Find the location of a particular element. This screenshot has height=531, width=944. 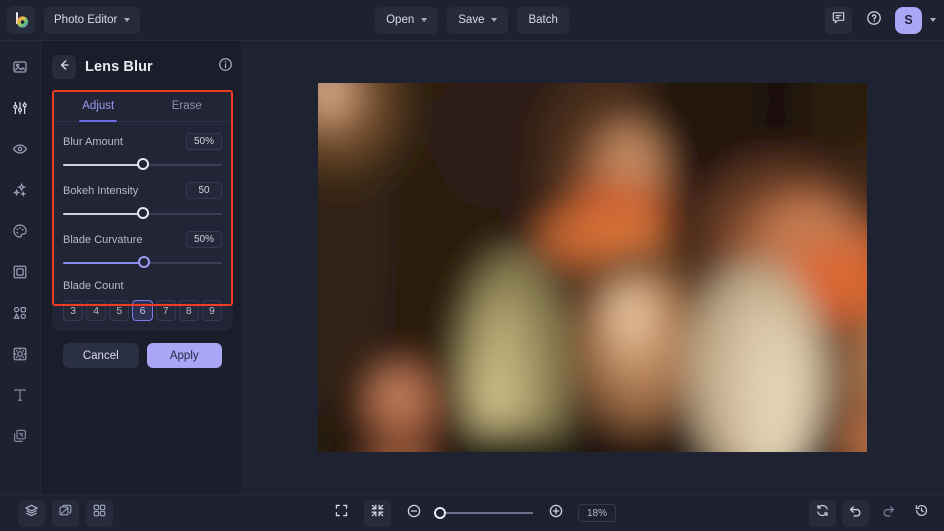

blade-count-option-4: 4 is located at coordinates (96, 310).